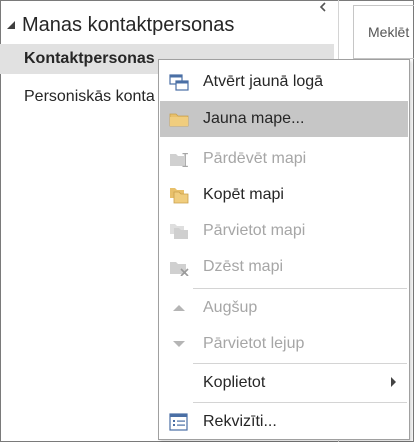 Image resolution: width=414 pixels, height=442 pixels. What do you see at coordinates (179, 196) in the screenshot?
I see `copy-folder-icon` at bounding box center [179, 196].